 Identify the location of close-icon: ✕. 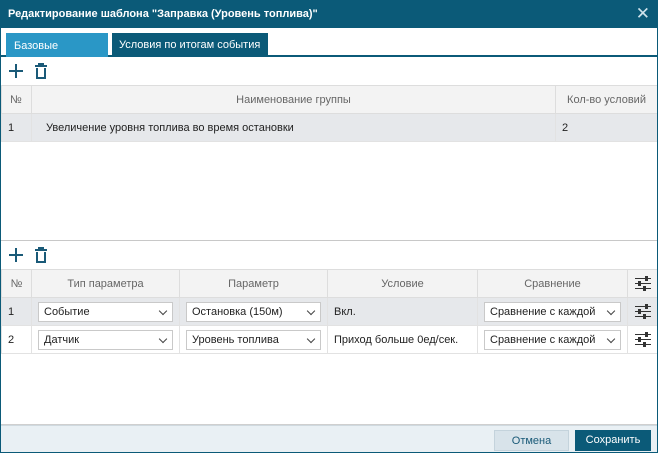
(643, 14).